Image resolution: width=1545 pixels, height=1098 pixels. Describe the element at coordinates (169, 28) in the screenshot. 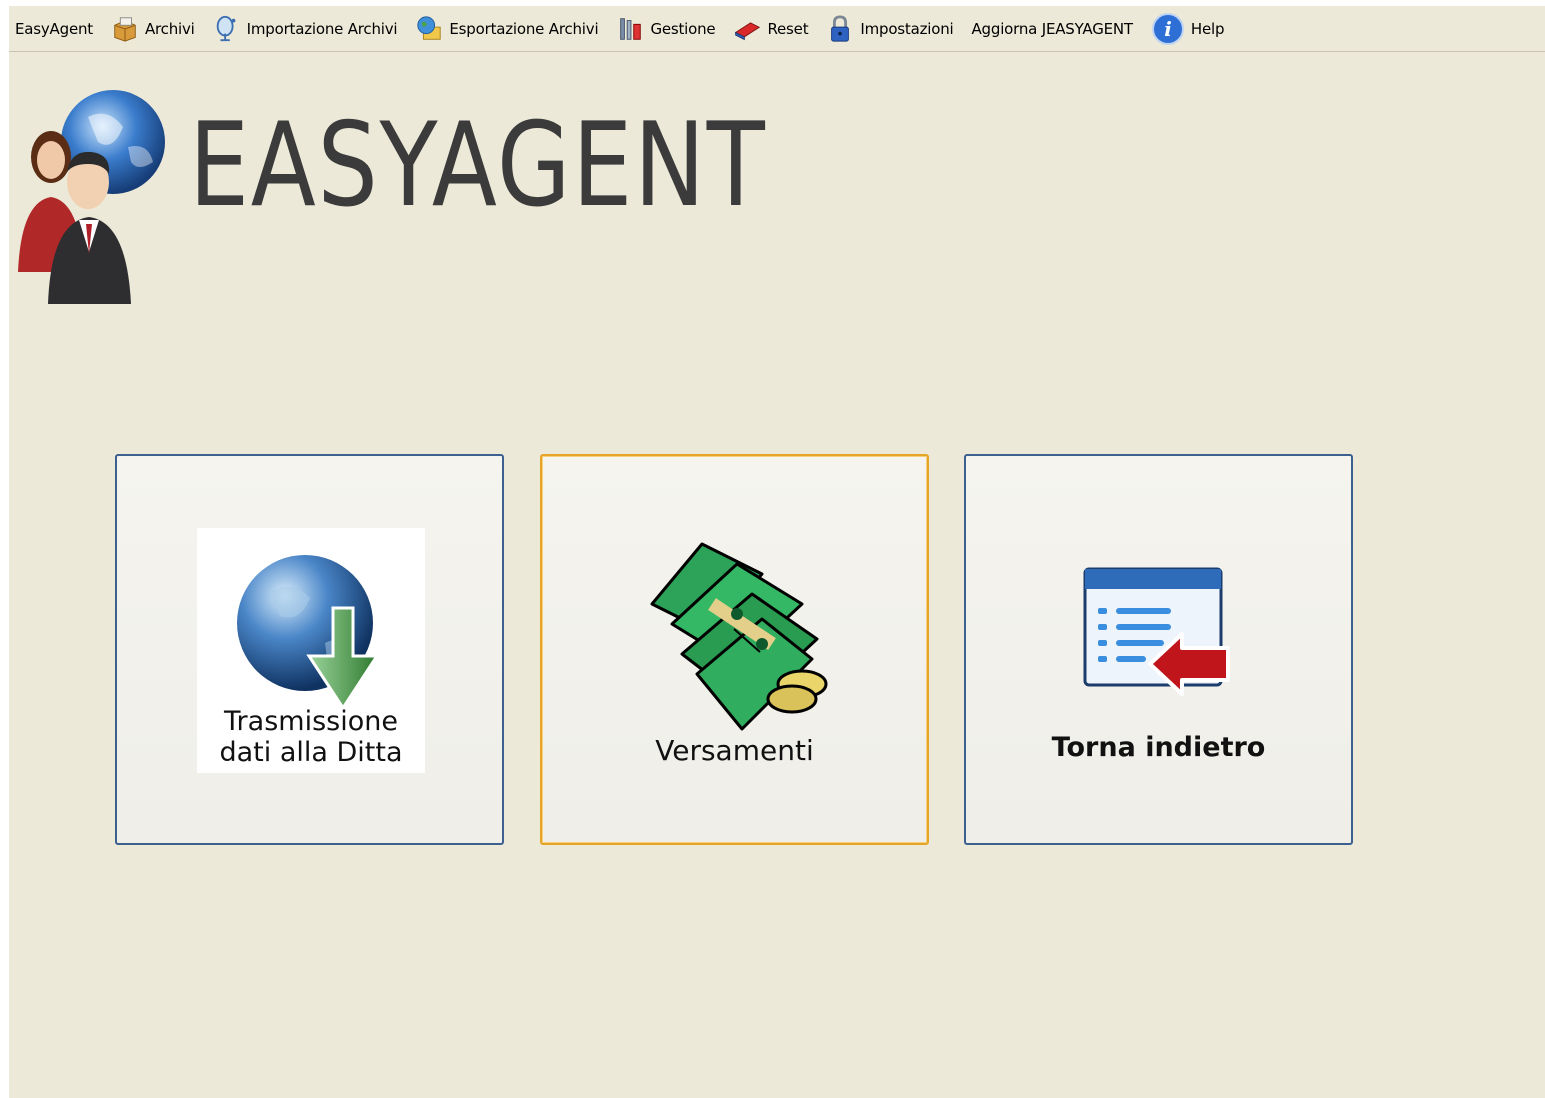

I see `menu-archivi-label: Archivi` at that location.